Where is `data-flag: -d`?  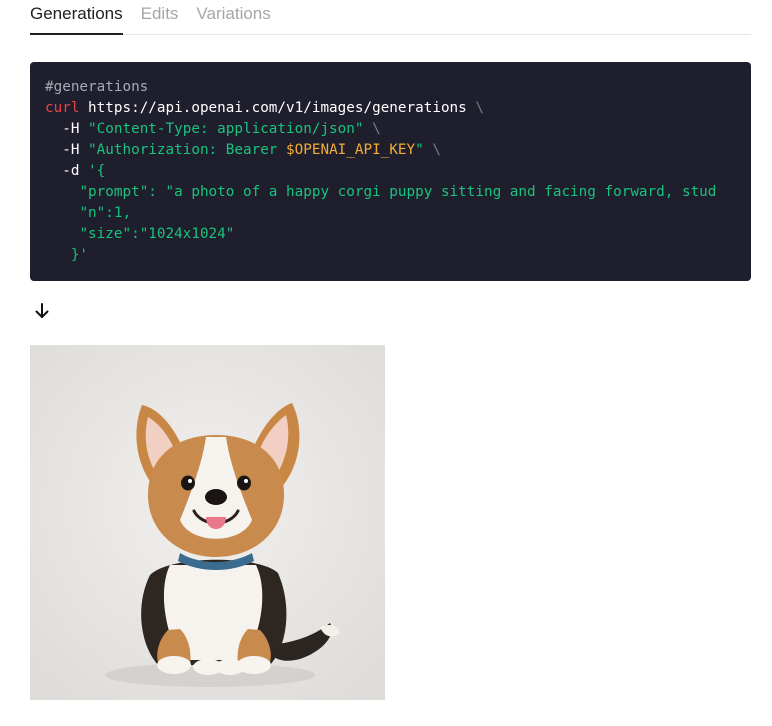 data-flag: -d is located at coordinates (71, 171).